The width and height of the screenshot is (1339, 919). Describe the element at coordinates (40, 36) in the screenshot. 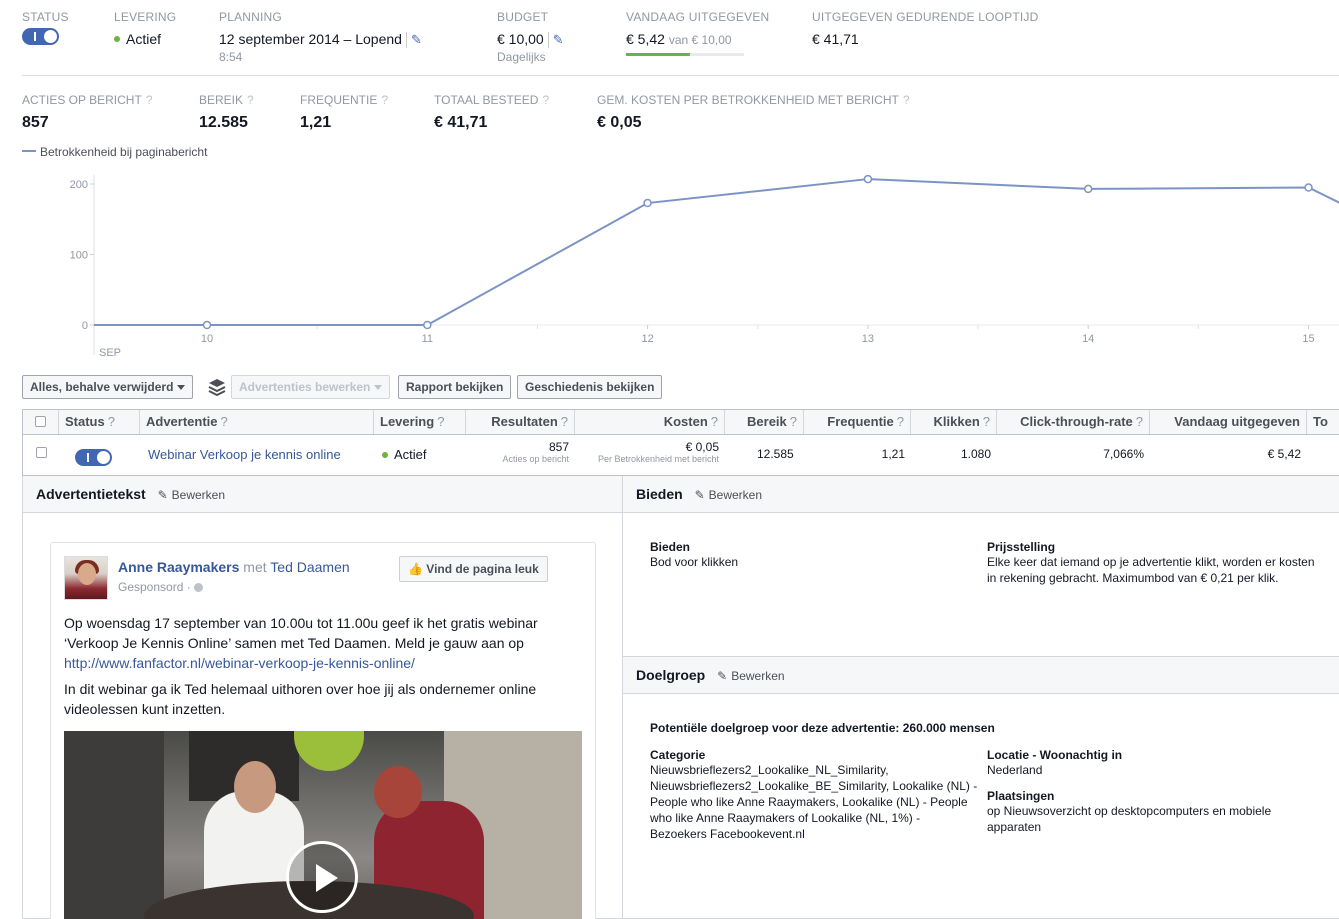

I see `status-toggle` at that location.